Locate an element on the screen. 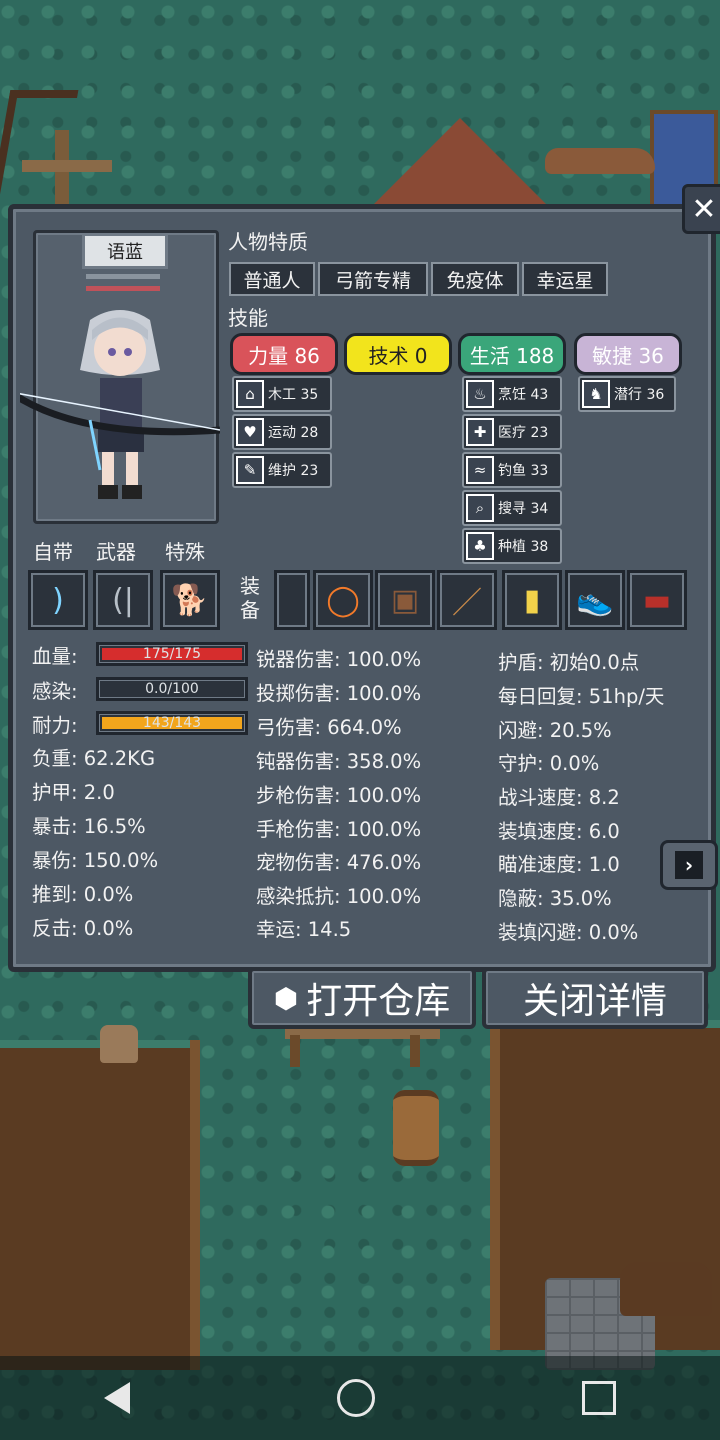 This screenshot has width=720, height=1440. tent-sprite is located at coordinates (460, 163).